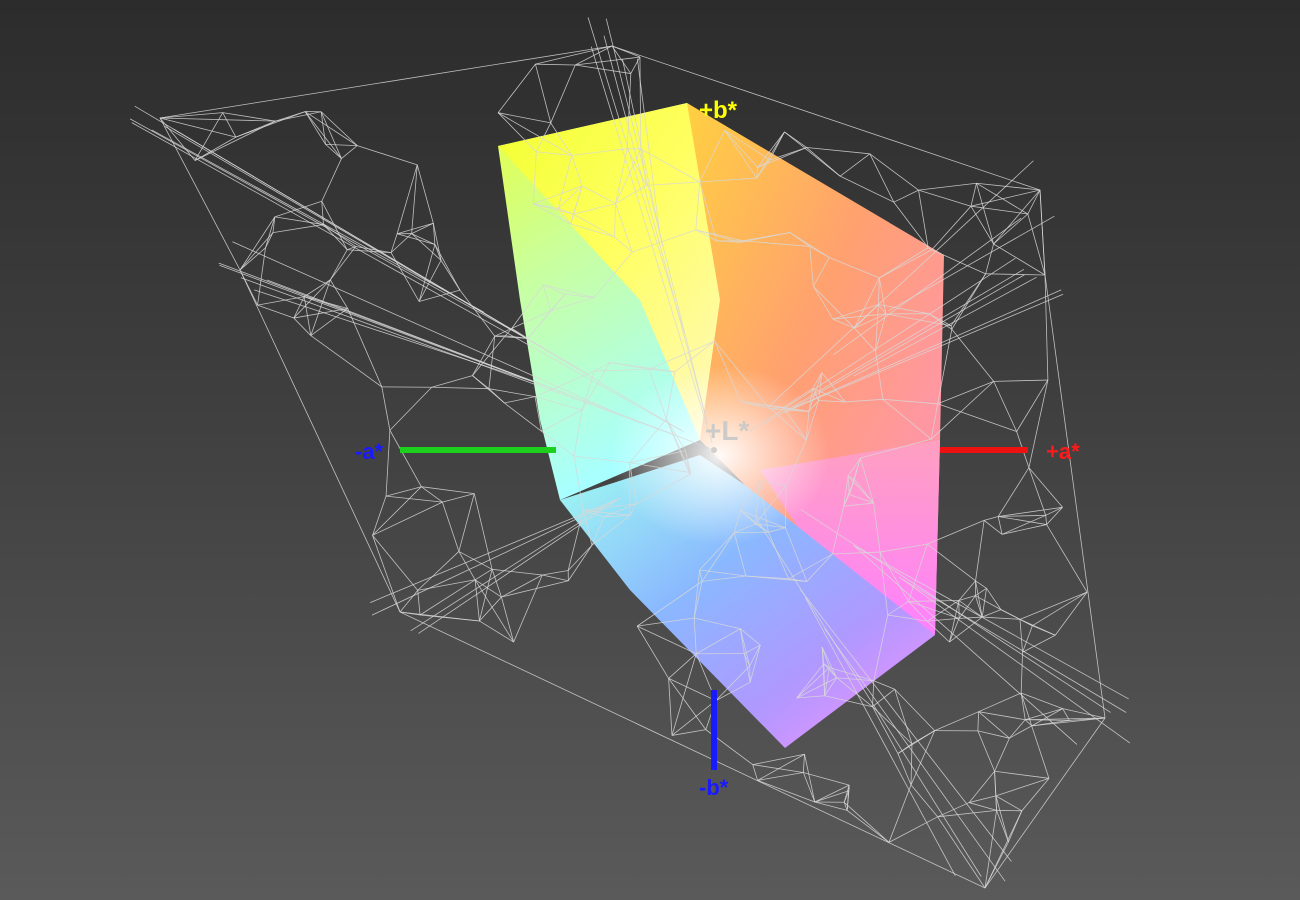 The width and height of the screenshot is (1300, 900). I want to click on axis-origin, so click(714, 450).